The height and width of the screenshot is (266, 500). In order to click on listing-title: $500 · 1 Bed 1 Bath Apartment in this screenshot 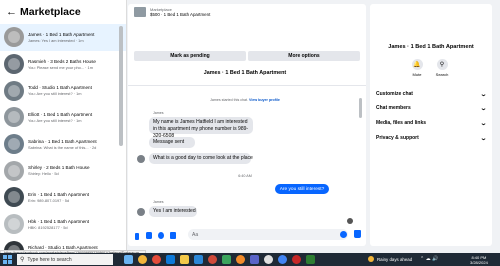, I will do `click(180, 14)`.